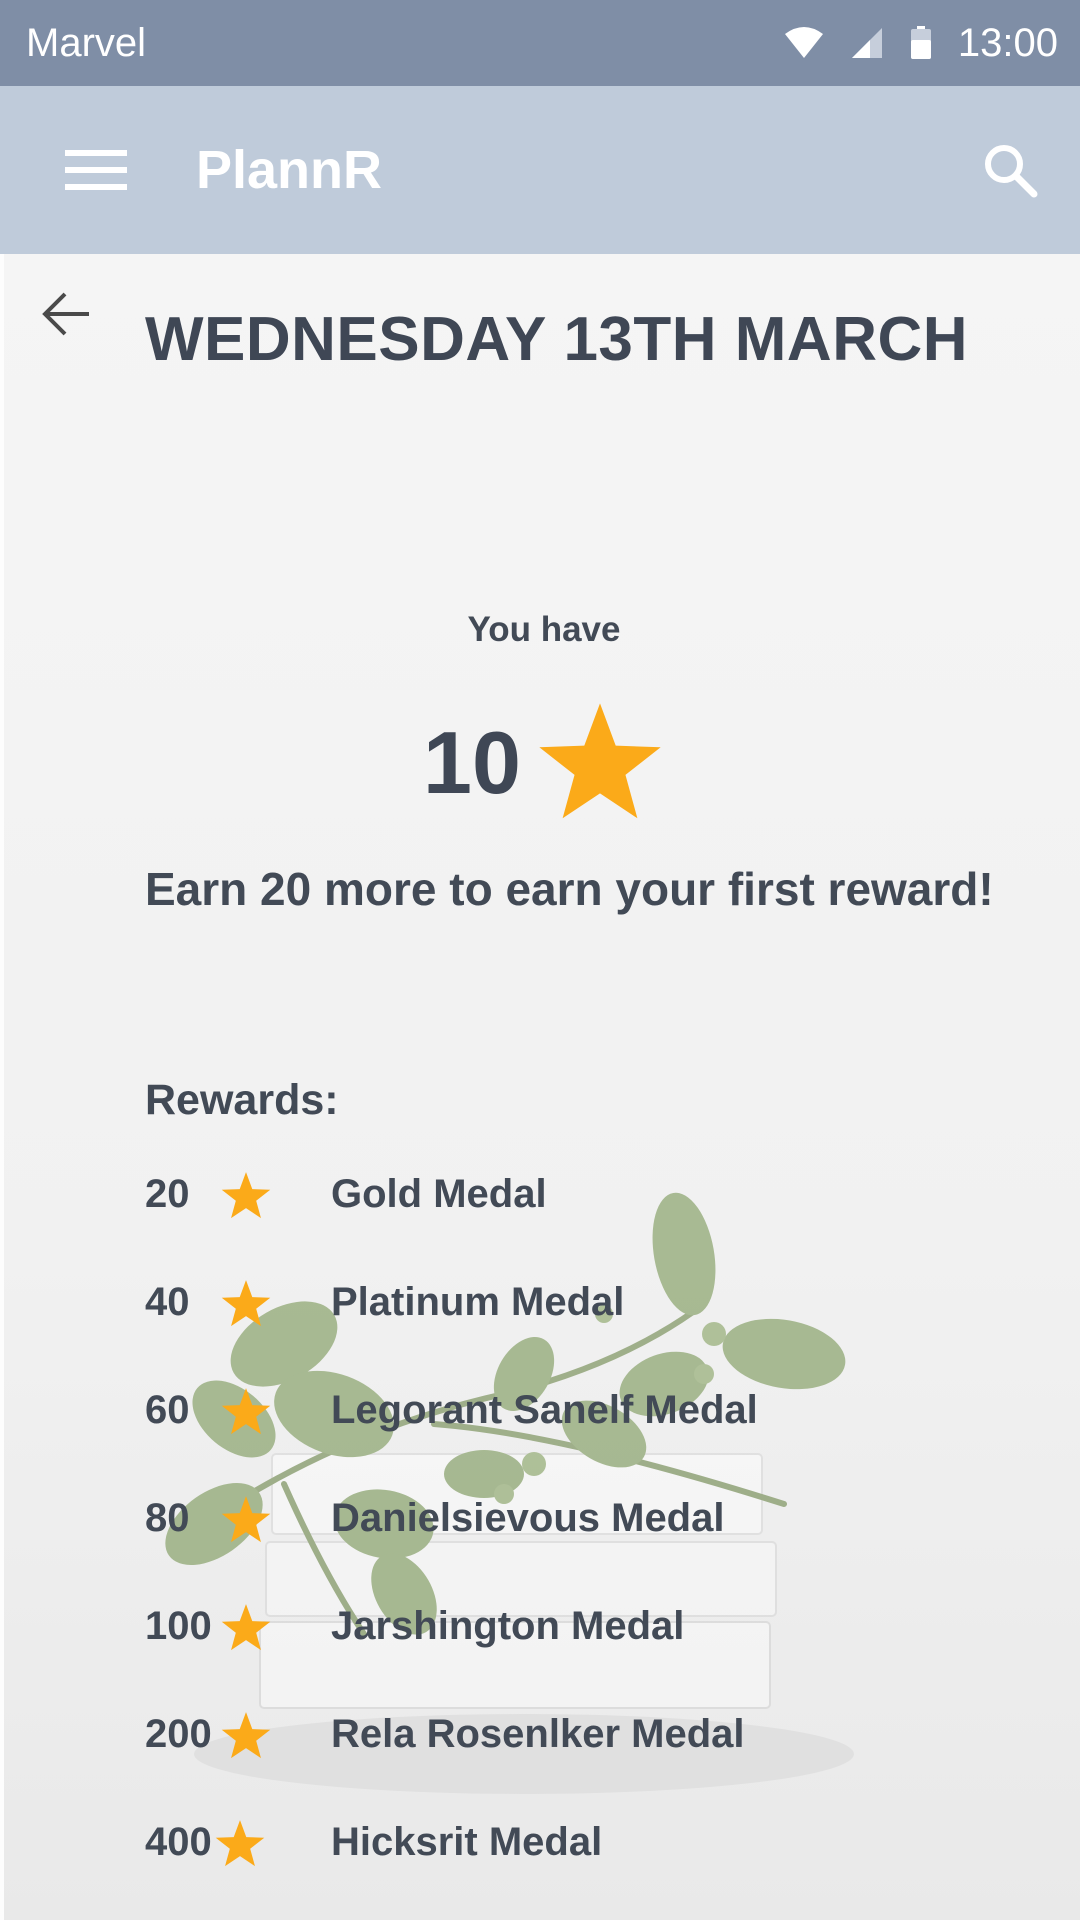  I want to click on reward-name: Rela Rosenlker Medal, so click(538, 1734).